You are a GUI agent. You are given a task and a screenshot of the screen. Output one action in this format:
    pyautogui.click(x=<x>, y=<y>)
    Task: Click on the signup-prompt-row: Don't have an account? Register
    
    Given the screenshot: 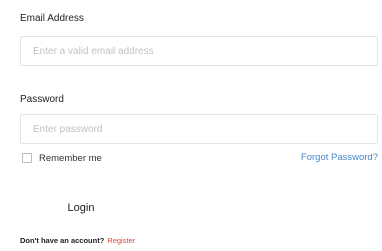 What is the action you would take?
    pyautogui.click(x=77, y=240)
    